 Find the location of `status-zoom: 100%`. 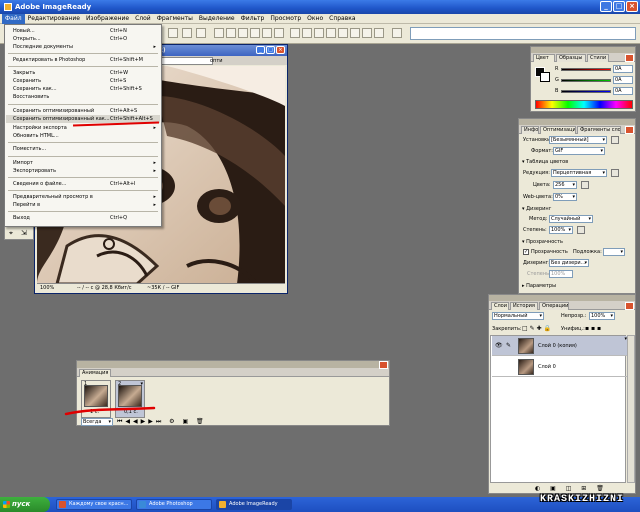

status-zoom: 100% is located at coordinates (47, 288).